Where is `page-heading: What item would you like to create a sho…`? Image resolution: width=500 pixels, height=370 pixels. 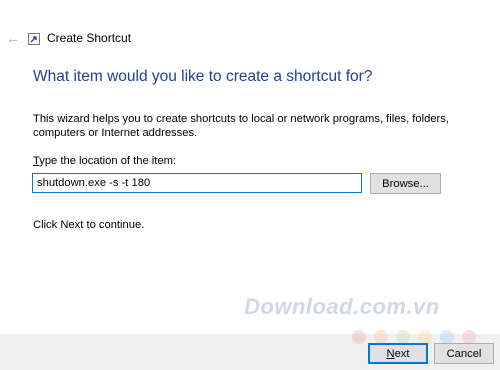 page-heading: What item would you like to create a sho… is located at coordinates (203, 76).